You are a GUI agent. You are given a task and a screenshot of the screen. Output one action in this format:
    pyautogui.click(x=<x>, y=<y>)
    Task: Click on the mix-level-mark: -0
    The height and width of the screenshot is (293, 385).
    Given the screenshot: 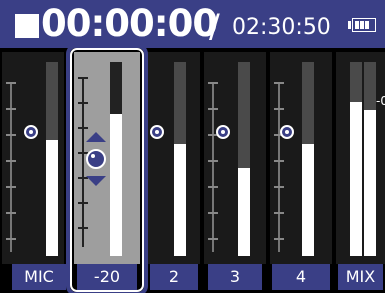 What is the action you would take?
    pyautogui.click(x=380, y=101)
    